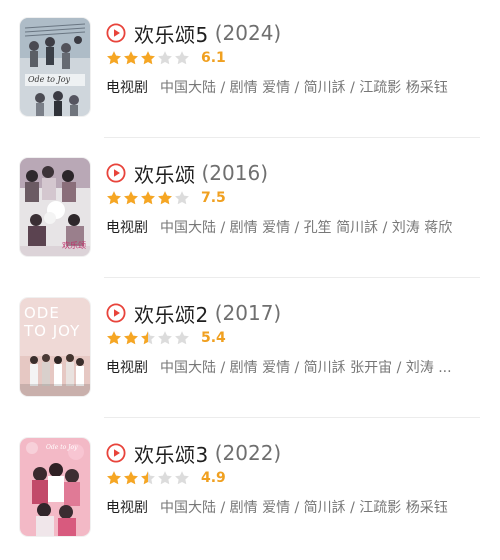 The width and height of the screenshot is (500, 560). I want to click on rating-score: 7.5, so click(213, 198).